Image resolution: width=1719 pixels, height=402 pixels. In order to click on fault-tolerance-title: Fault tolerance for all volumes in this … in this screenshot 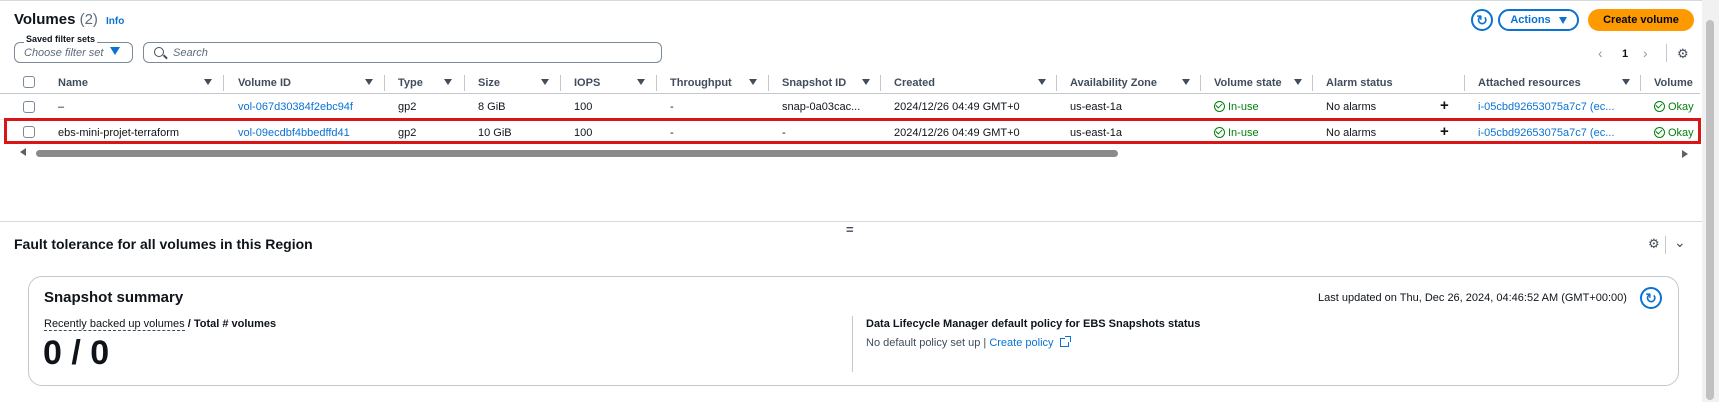, I will do `click(163, 244)`.